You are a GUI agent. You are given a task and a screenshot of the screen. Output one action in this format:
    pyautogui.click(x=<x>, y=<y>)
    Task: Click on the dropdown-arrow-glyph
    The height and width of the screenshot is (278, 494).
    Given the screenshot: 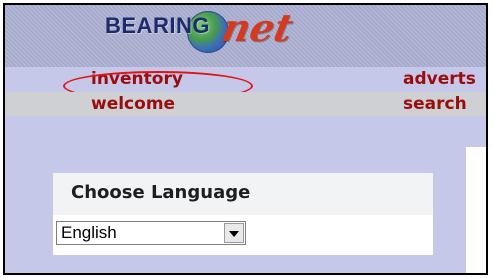 What is the action you would take?
    pyautogui.click(x=234, y=234)
    